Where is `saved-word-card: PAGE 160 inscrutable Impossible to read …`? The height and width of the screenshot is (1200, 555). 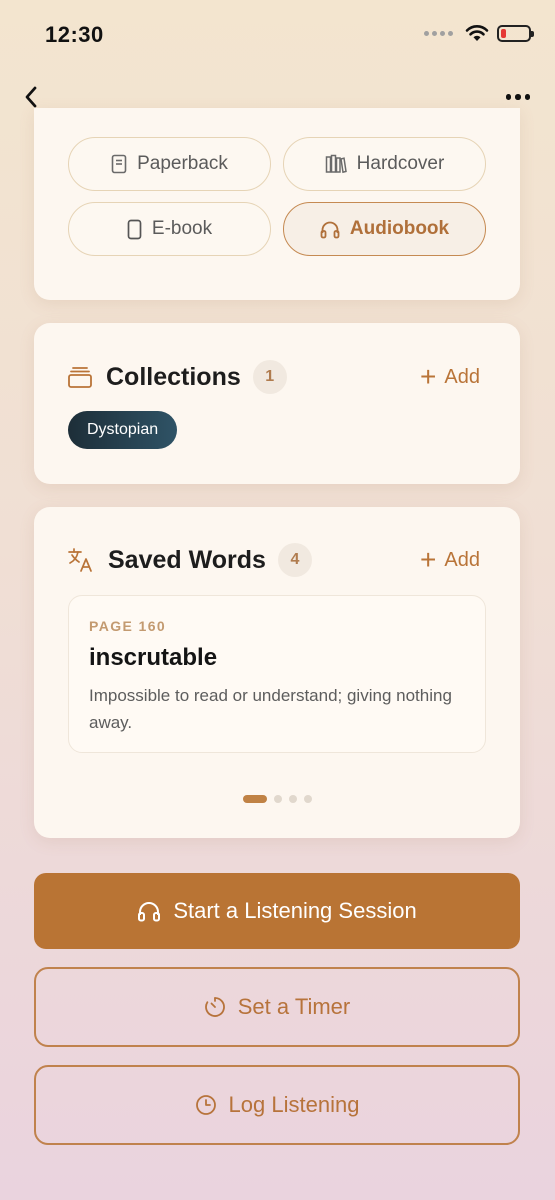
saved-word-card: PAGE 160 inscrutable Impossible to read … is located at coordinates (277, 674).